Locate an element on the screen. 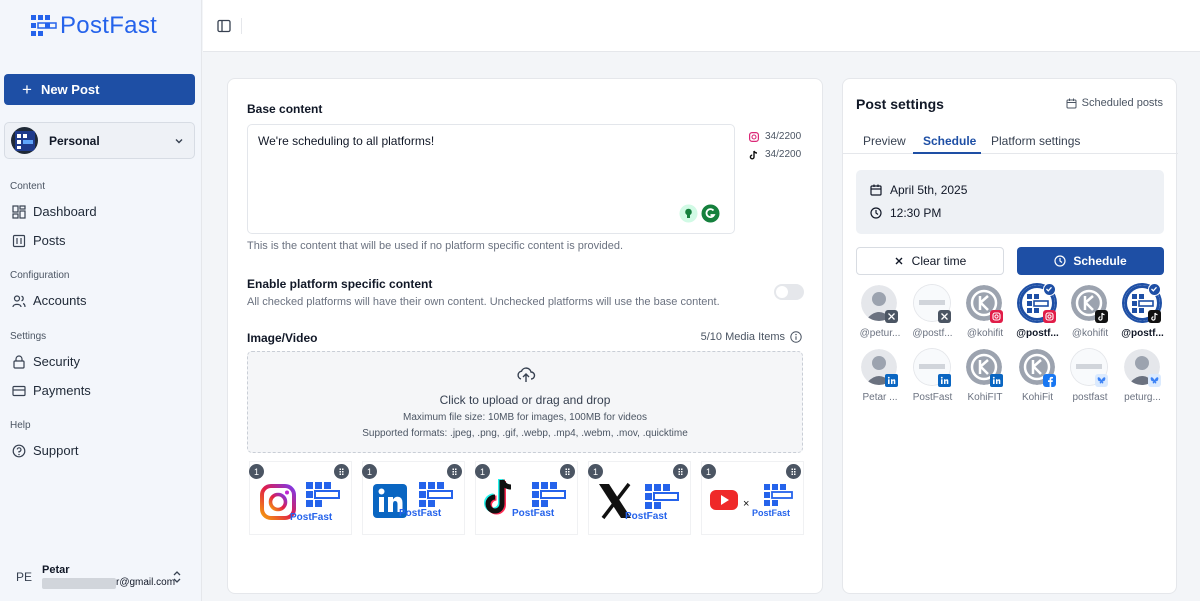 This screenshot has height=601, width=1200. workspace-selector: Personal is located at coordinates (99, 140).